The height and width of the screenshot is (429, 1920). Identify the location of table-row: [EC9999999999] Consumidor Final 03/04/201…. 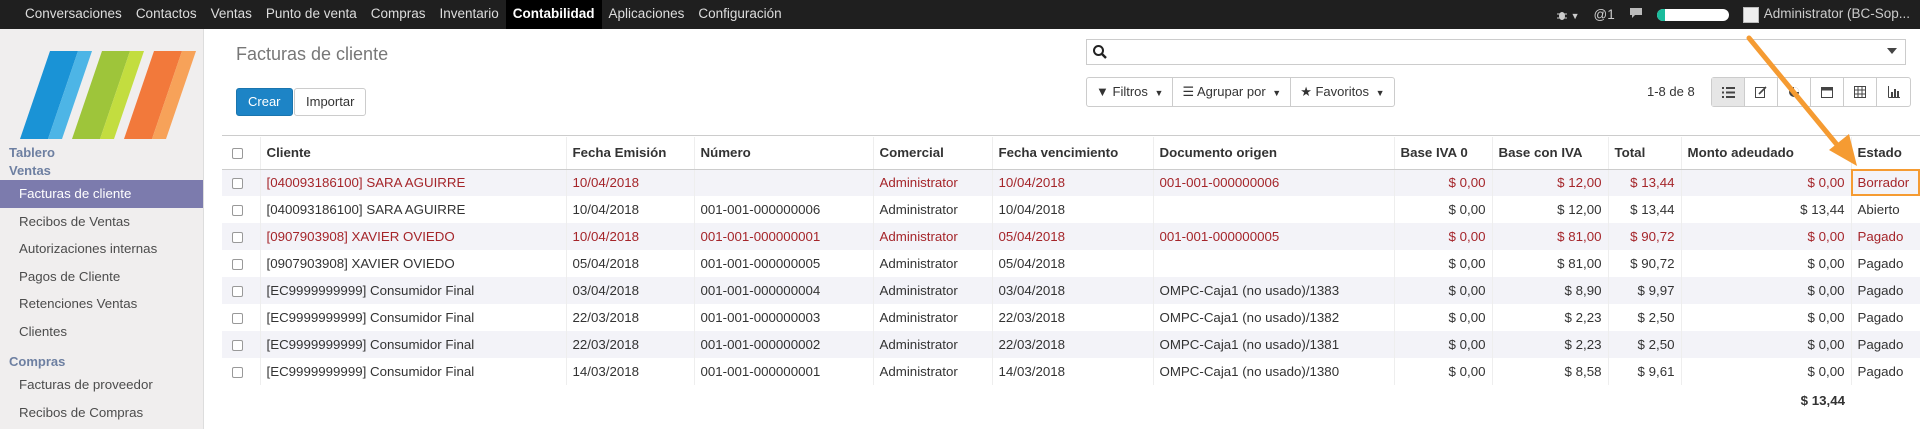
(1071, 290).